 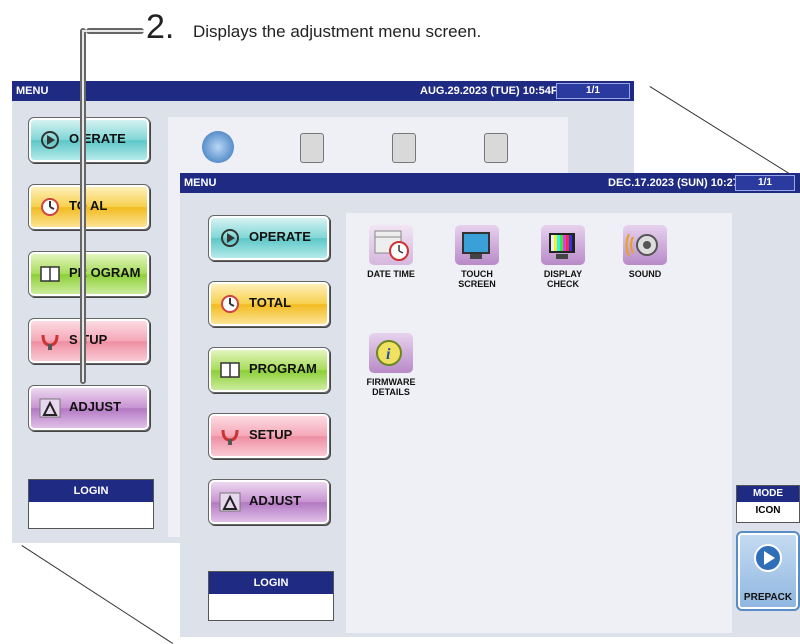 What do you see at coordinates (91, 504) in the screenshot?
I see `back-login-box: LOGIN` at bounding box center [91, 504].